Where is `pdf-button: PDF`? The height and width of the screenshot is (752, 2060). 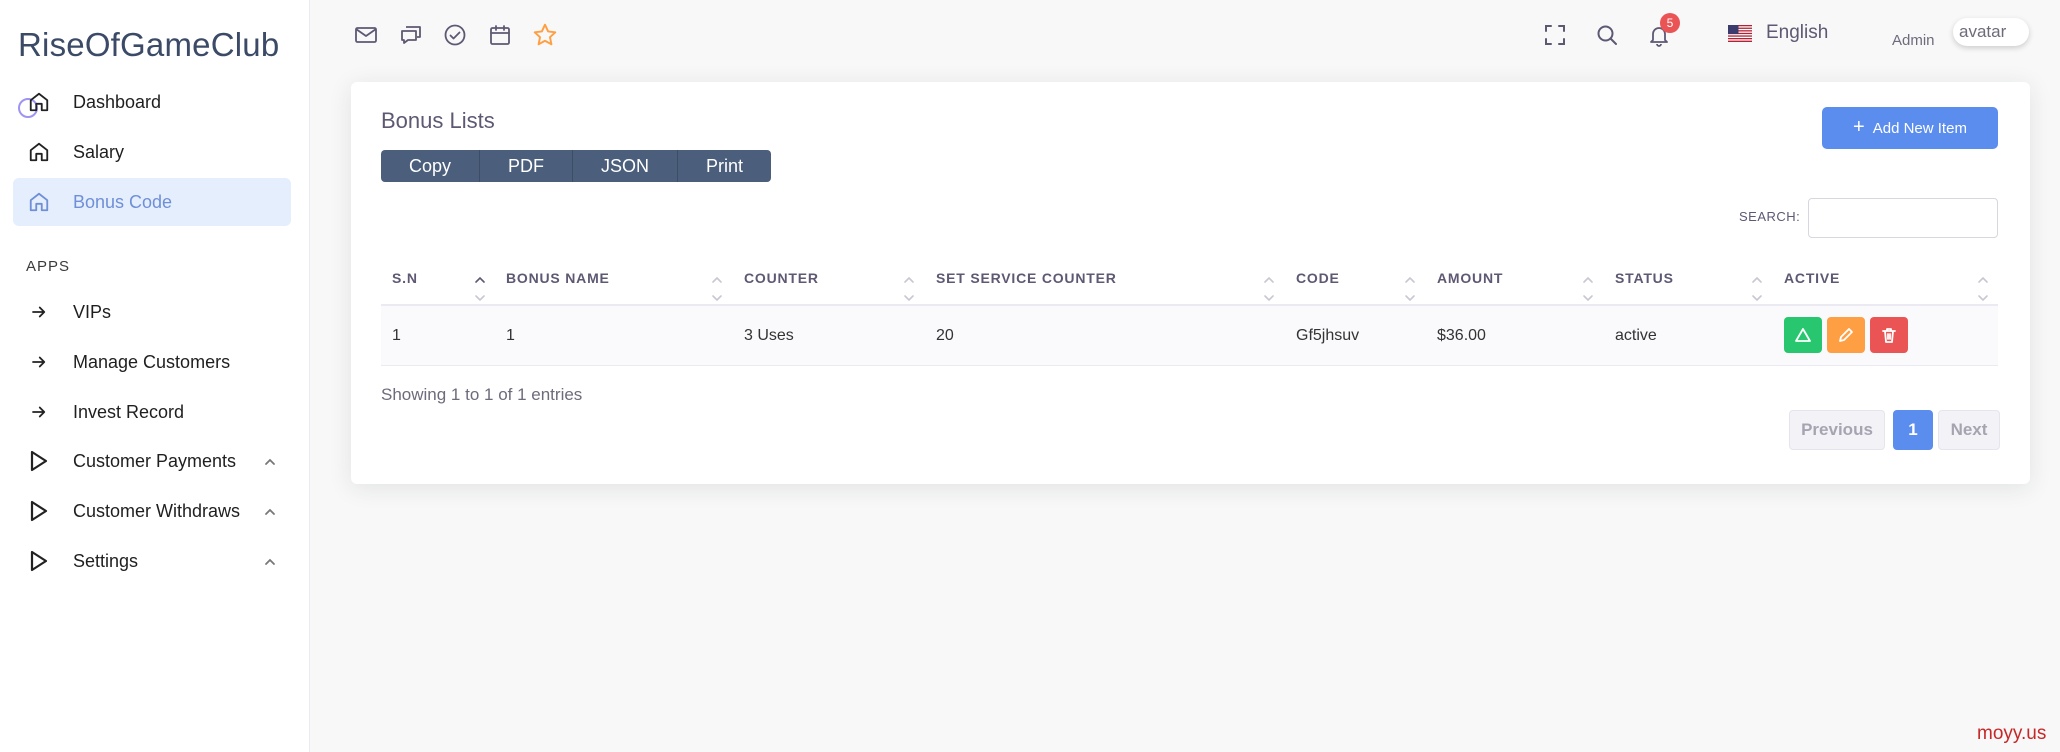
pdf-button: PDF is located at coordinates (527, 166).